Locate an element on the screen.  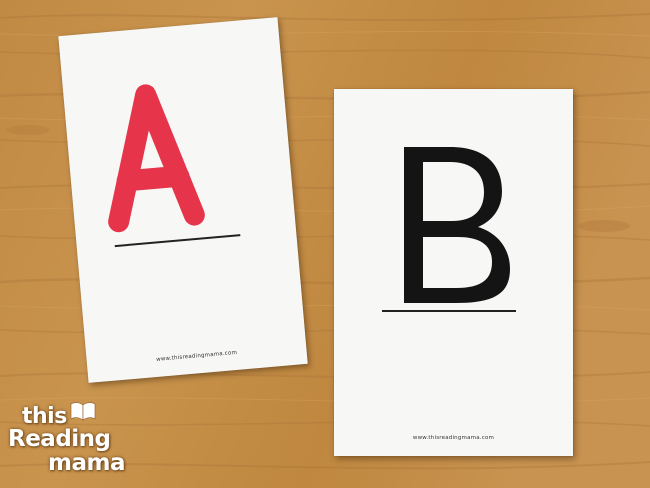
baseline-rule is located at coordinates (177, 241).